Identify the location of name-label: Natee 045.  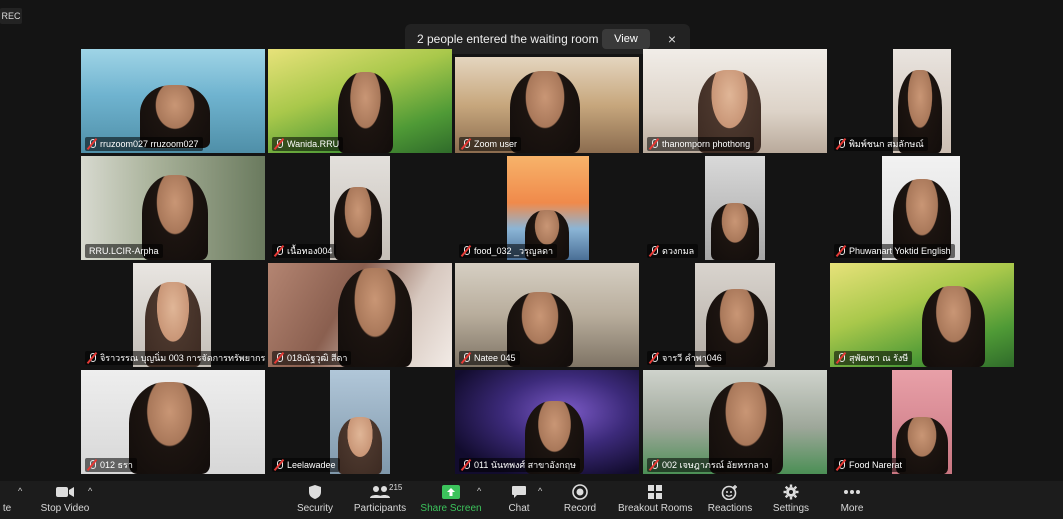
(489, 358).